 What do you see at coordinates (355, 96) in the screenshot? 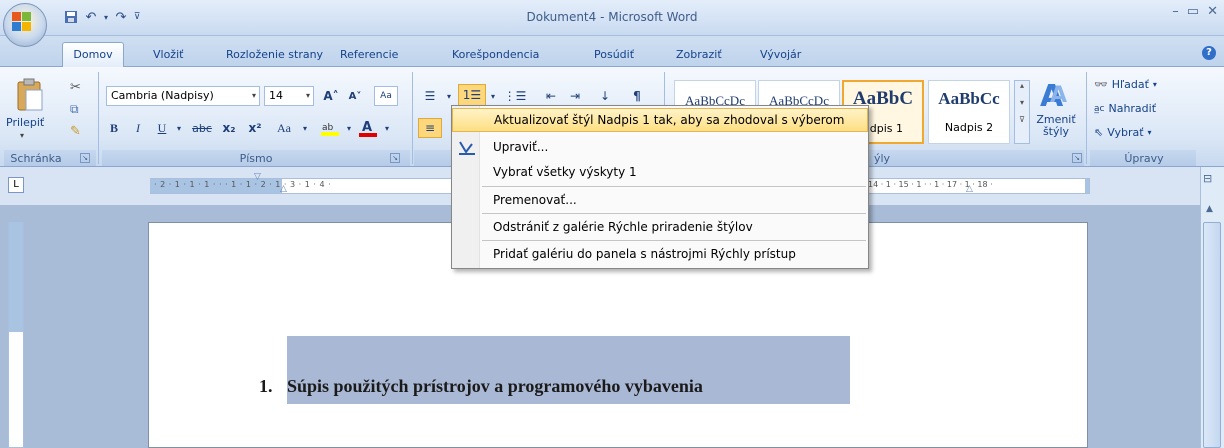
I see `shrink-font-icon: A˅` at bounding box center [355, 96].